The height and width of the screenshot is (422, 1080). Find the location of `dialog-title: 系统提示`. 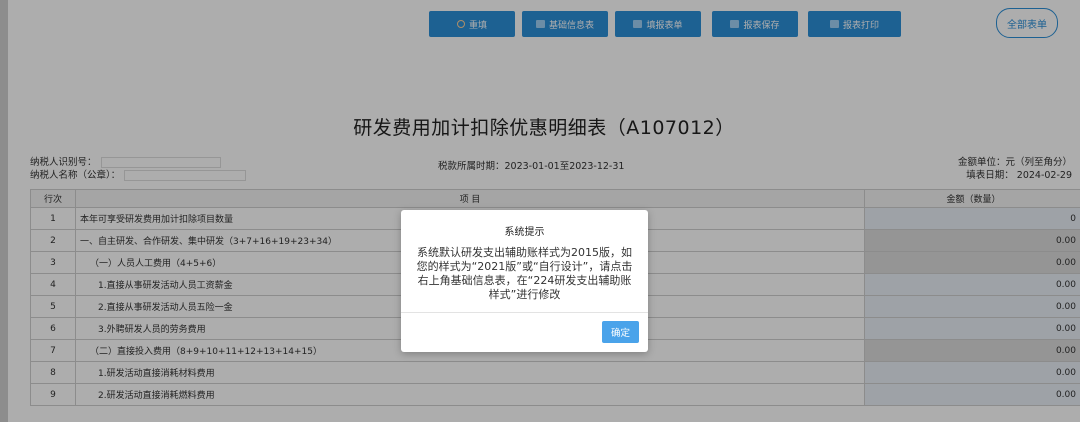

dialog-title: 系统提示 is located at coordinates (524, 232).